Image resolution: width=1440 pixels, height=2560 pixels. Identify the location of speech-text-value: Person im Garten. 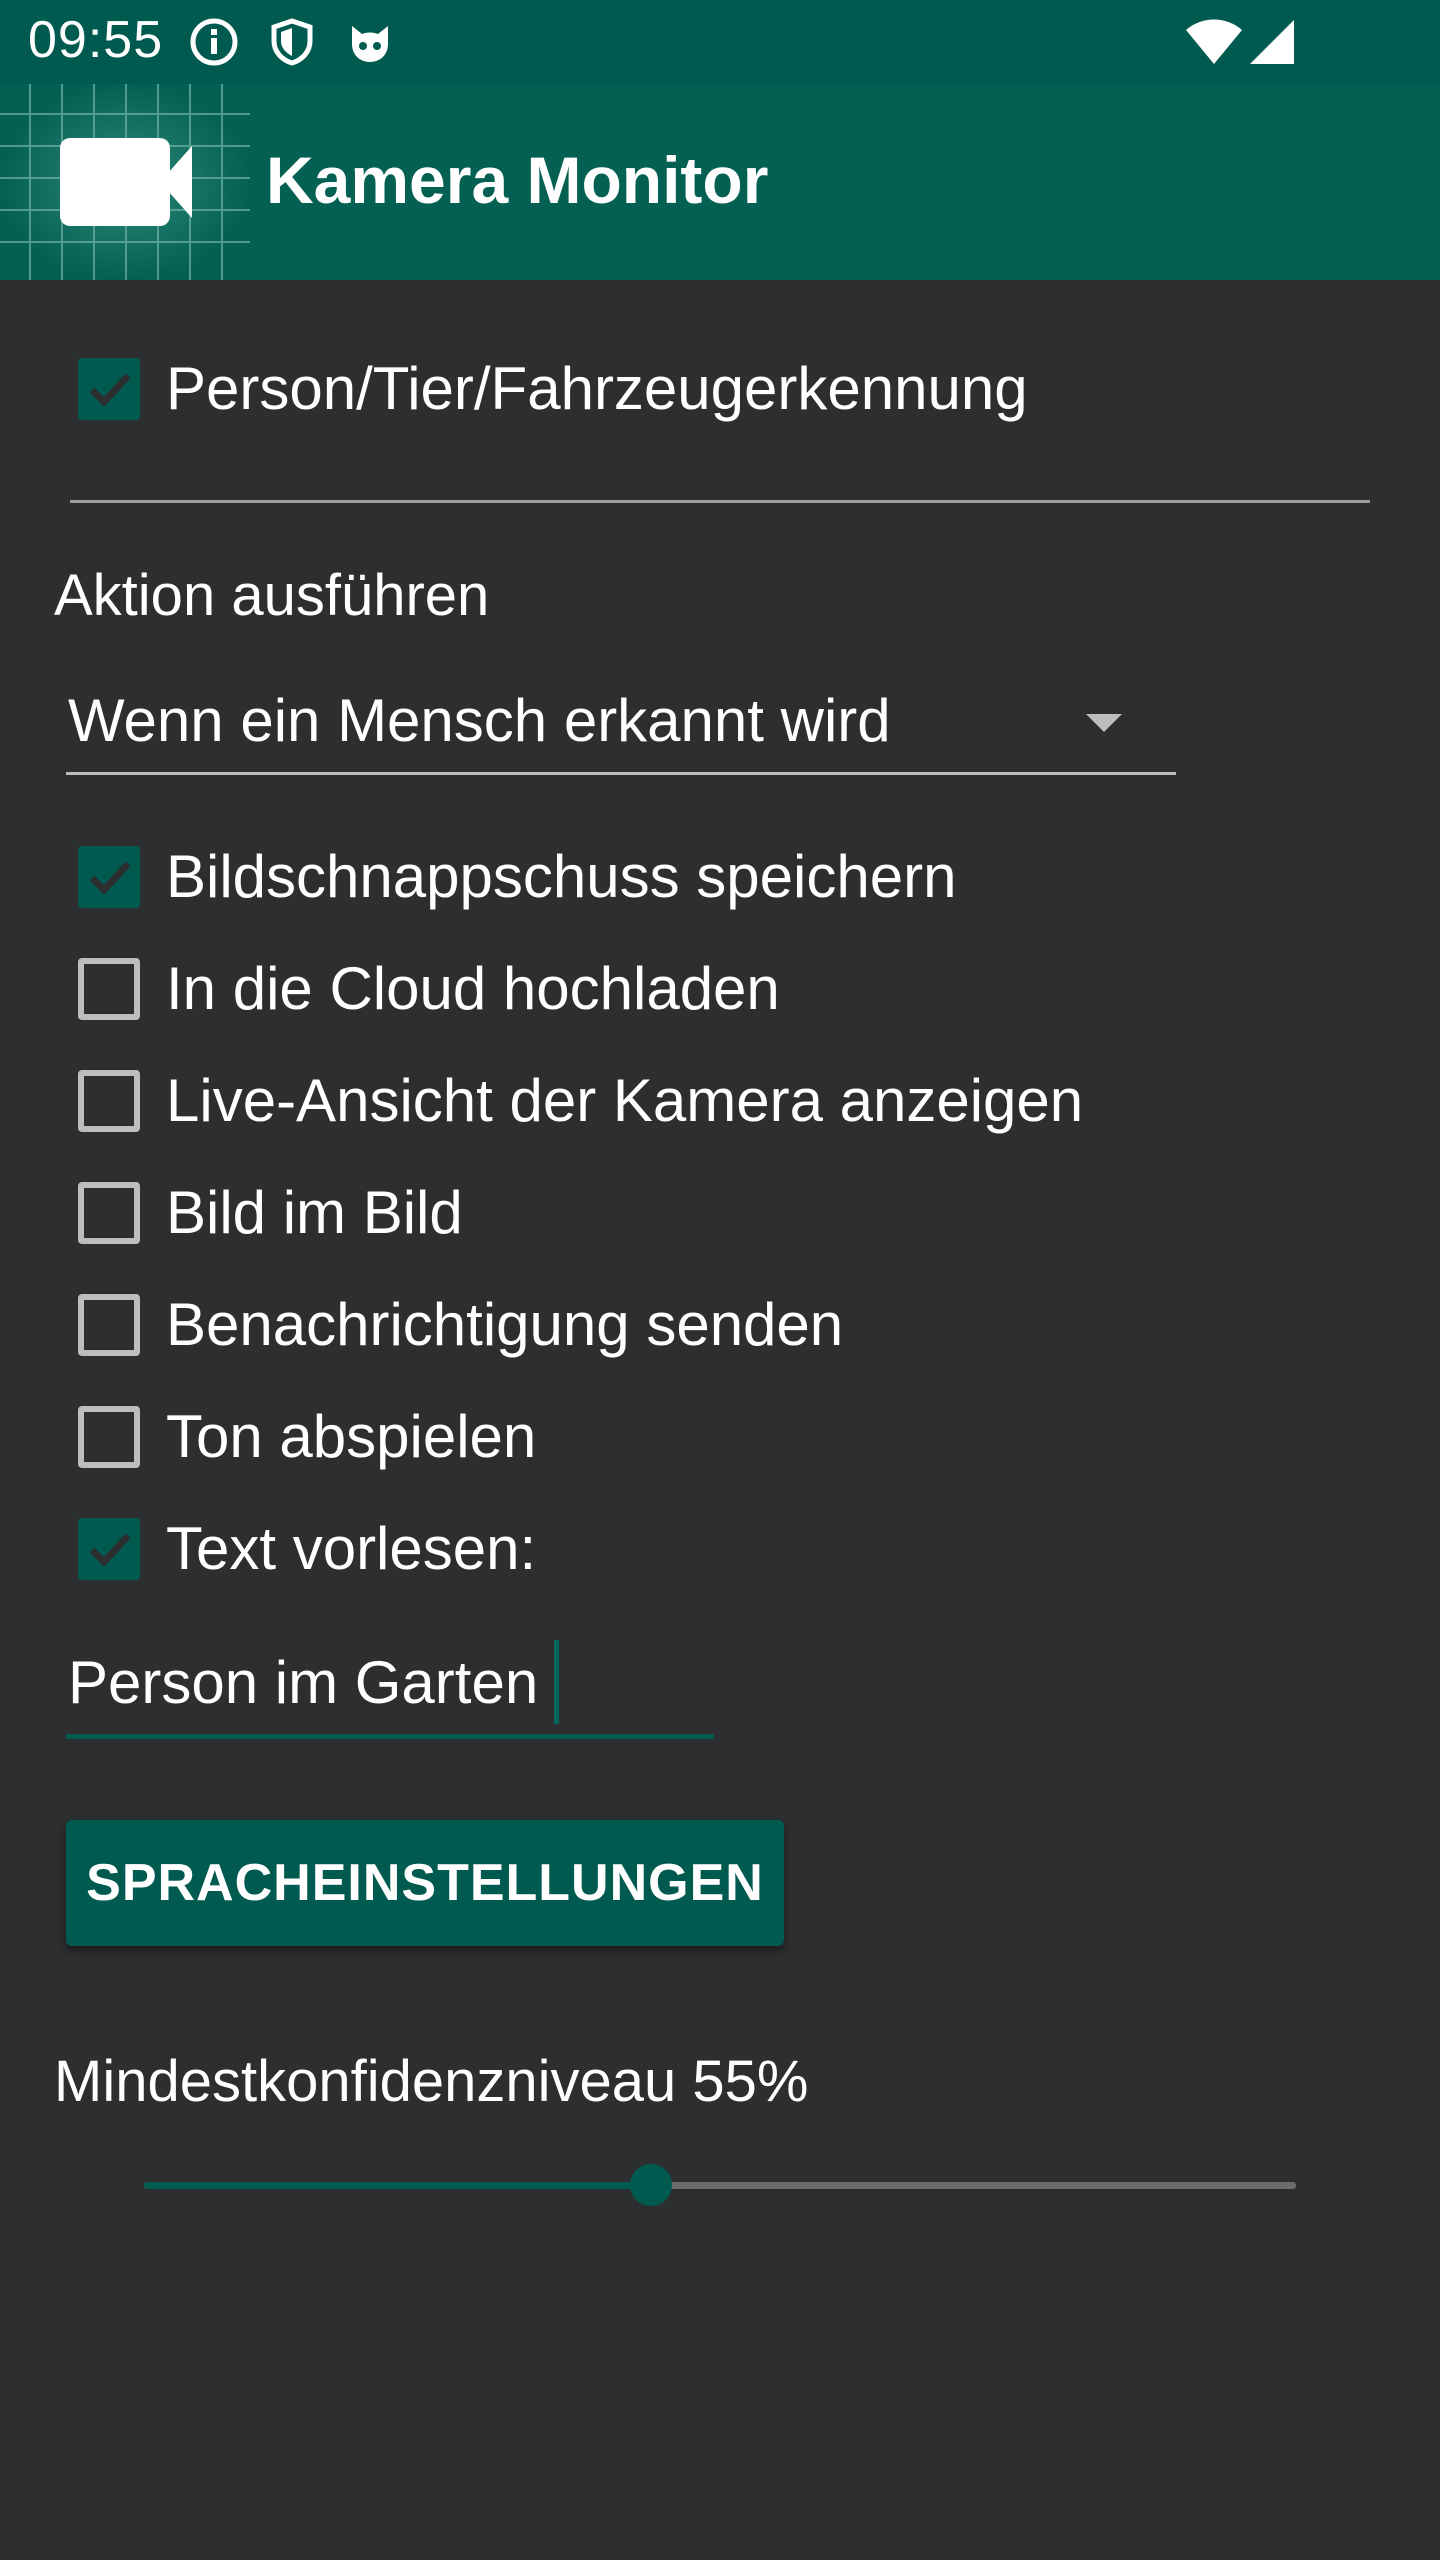
(303, 1682).